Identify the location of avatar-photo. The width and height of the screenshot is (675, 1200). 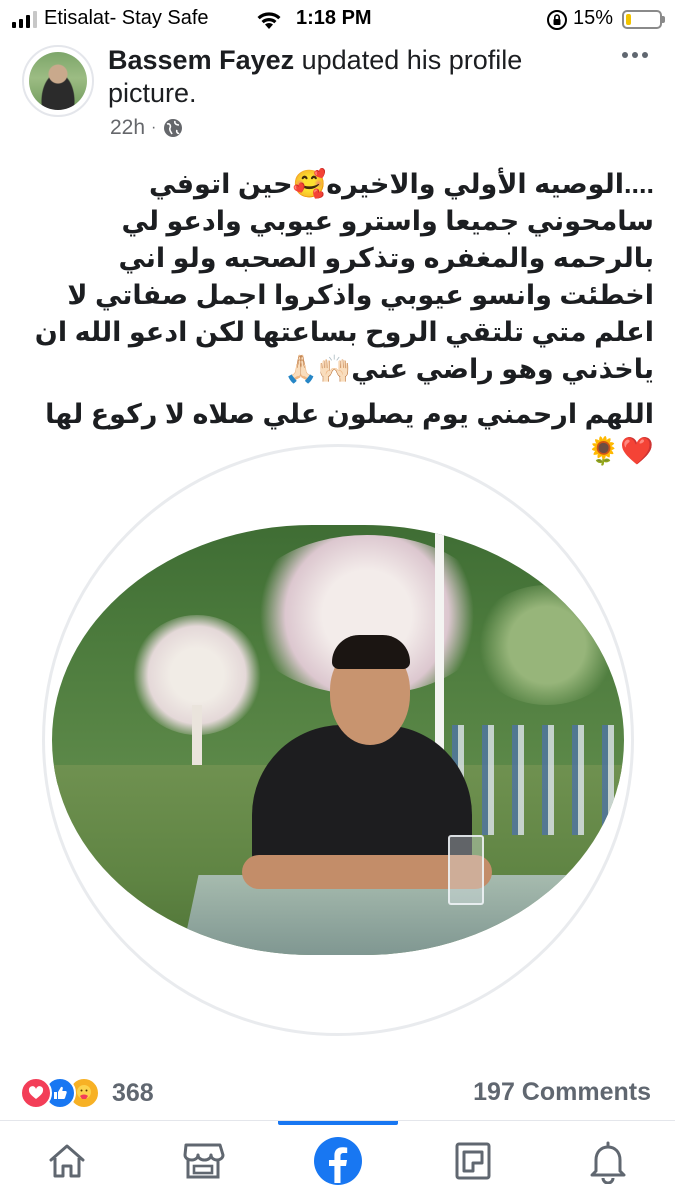
(58, 81).